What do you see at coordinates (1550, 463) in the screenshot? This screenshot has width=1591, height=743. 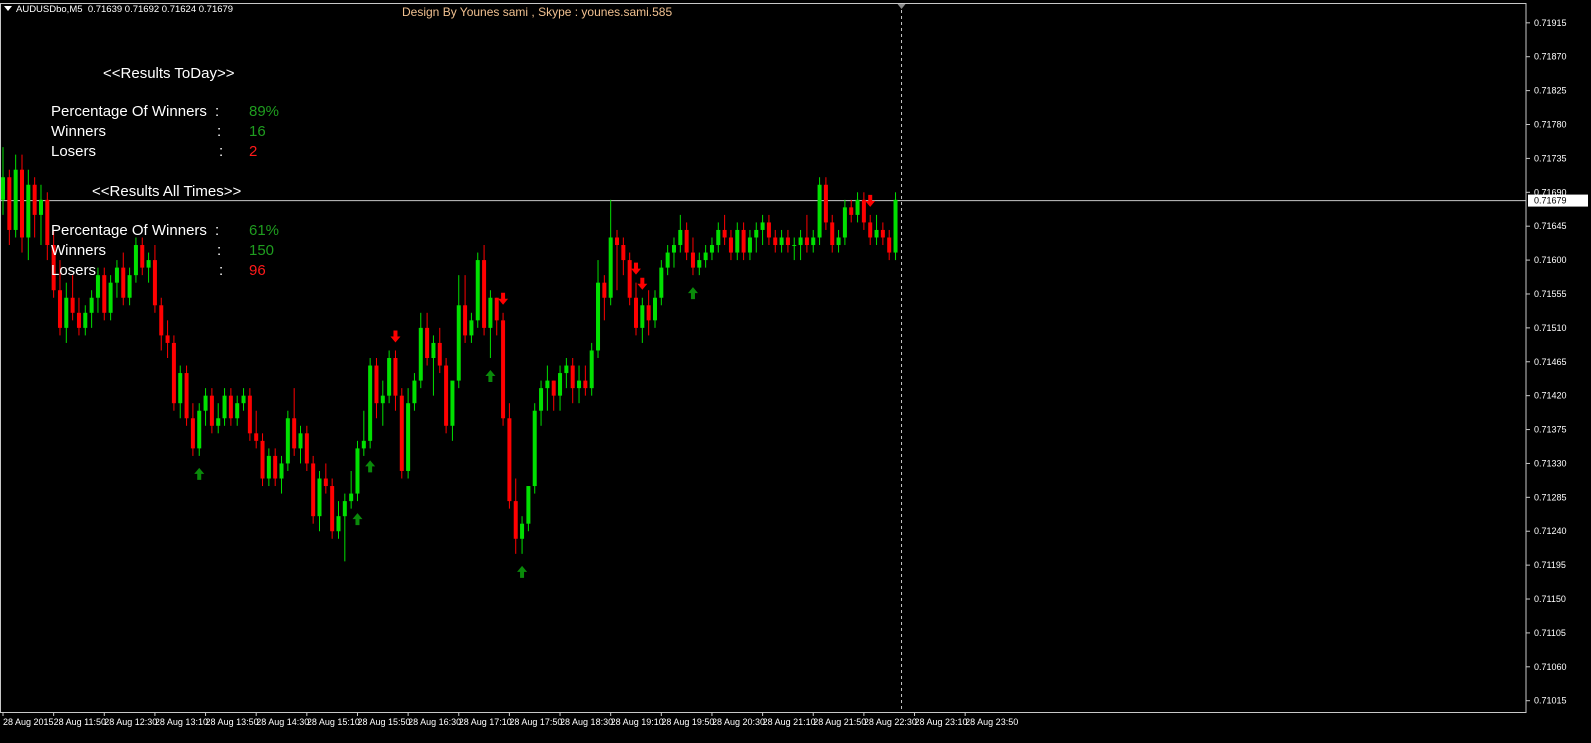 I see `y-tick-label: 0.71330` at bounding box center [1550, 463].